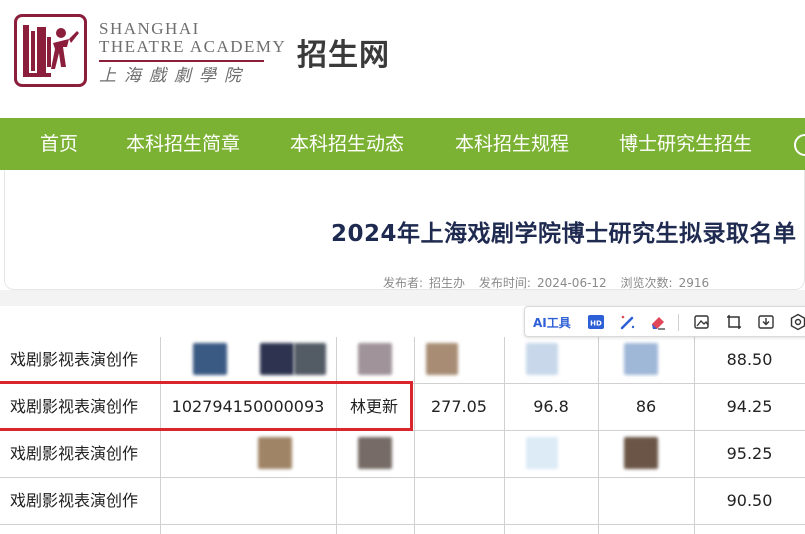 This screenshot has width=805, height=534. Describe the element at coordinates (402, 360) in the screenshot. I see `table-row: 戏剧影视表演创作 88.50` at that location.